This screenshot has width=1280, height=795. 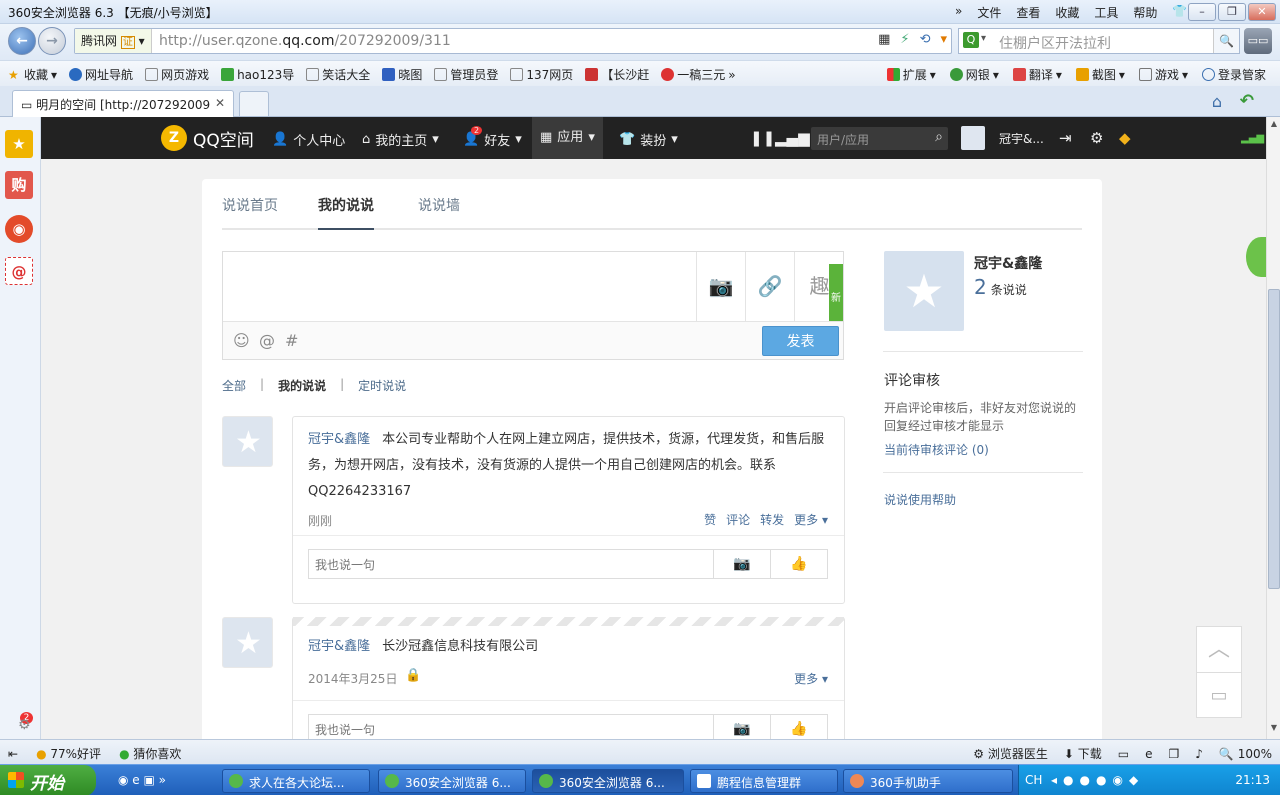 What do you see at coordinates (1163, 74) in the screenshot?
I see `toolbar-games: 游戏 ▾` at bounding box center [1163, 74].